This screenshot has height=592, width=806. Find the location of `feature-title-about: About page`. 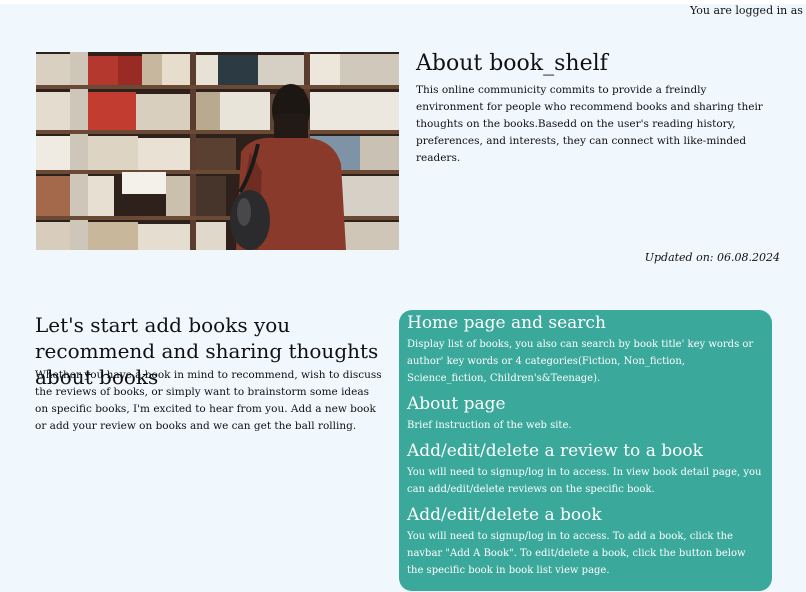

feature-title-about: About page is located at coordinates (456, 404).